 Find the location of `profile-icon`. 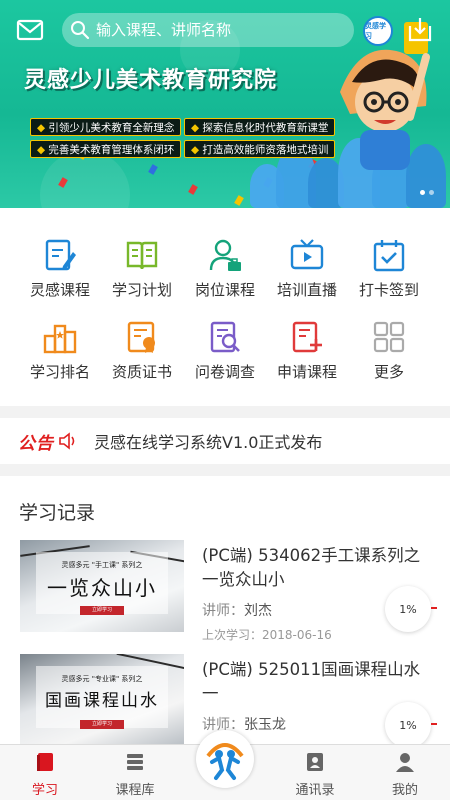

profile-icon is located at coordinates (405, 762).